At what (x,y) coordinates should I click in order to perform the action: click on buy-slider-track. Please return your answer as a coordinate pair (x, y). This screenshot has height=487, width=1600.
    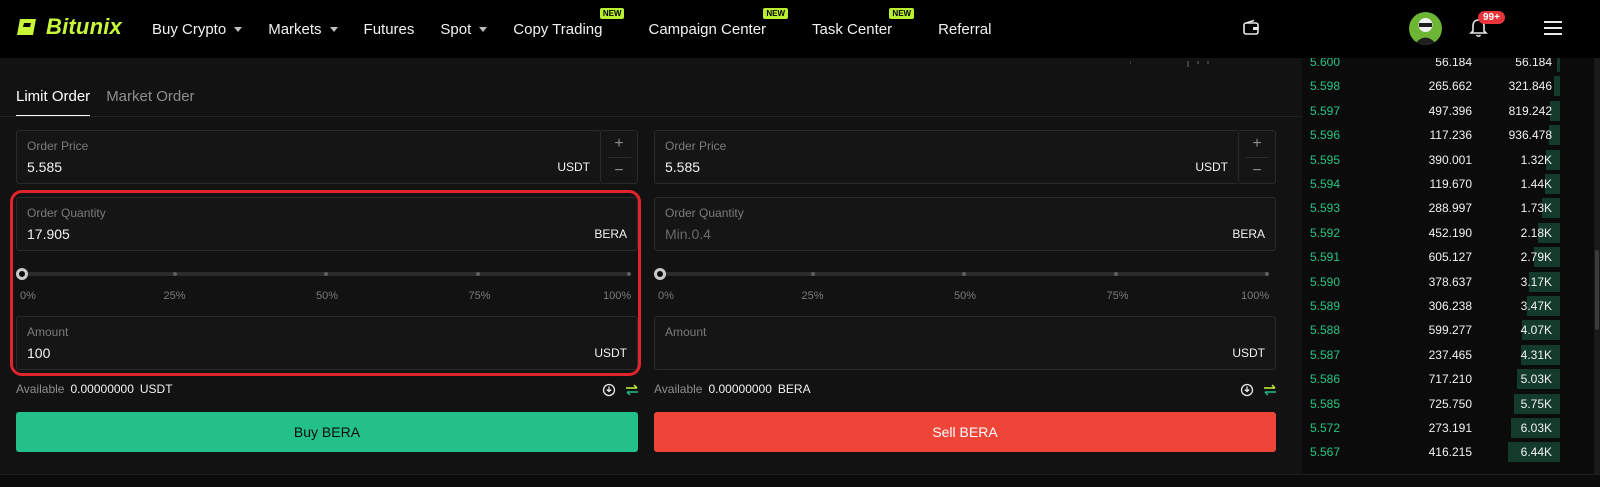
    Looking at the image, I should click on (326, 274).